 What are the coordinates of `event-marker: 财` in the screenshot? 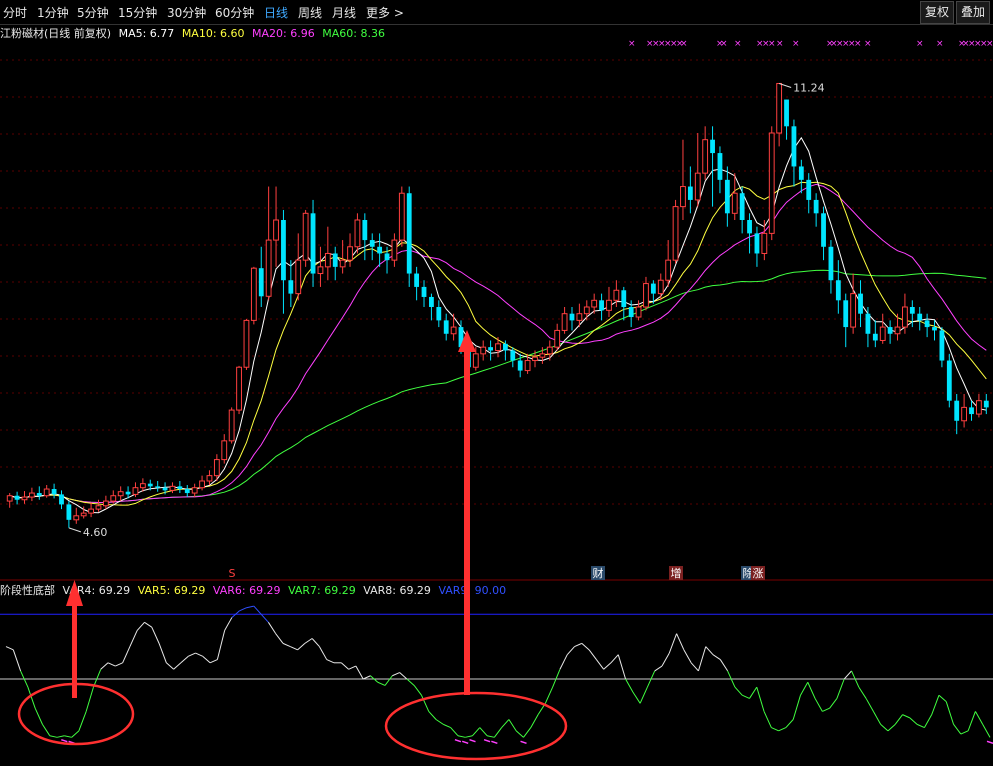 It's located at (598, 573).